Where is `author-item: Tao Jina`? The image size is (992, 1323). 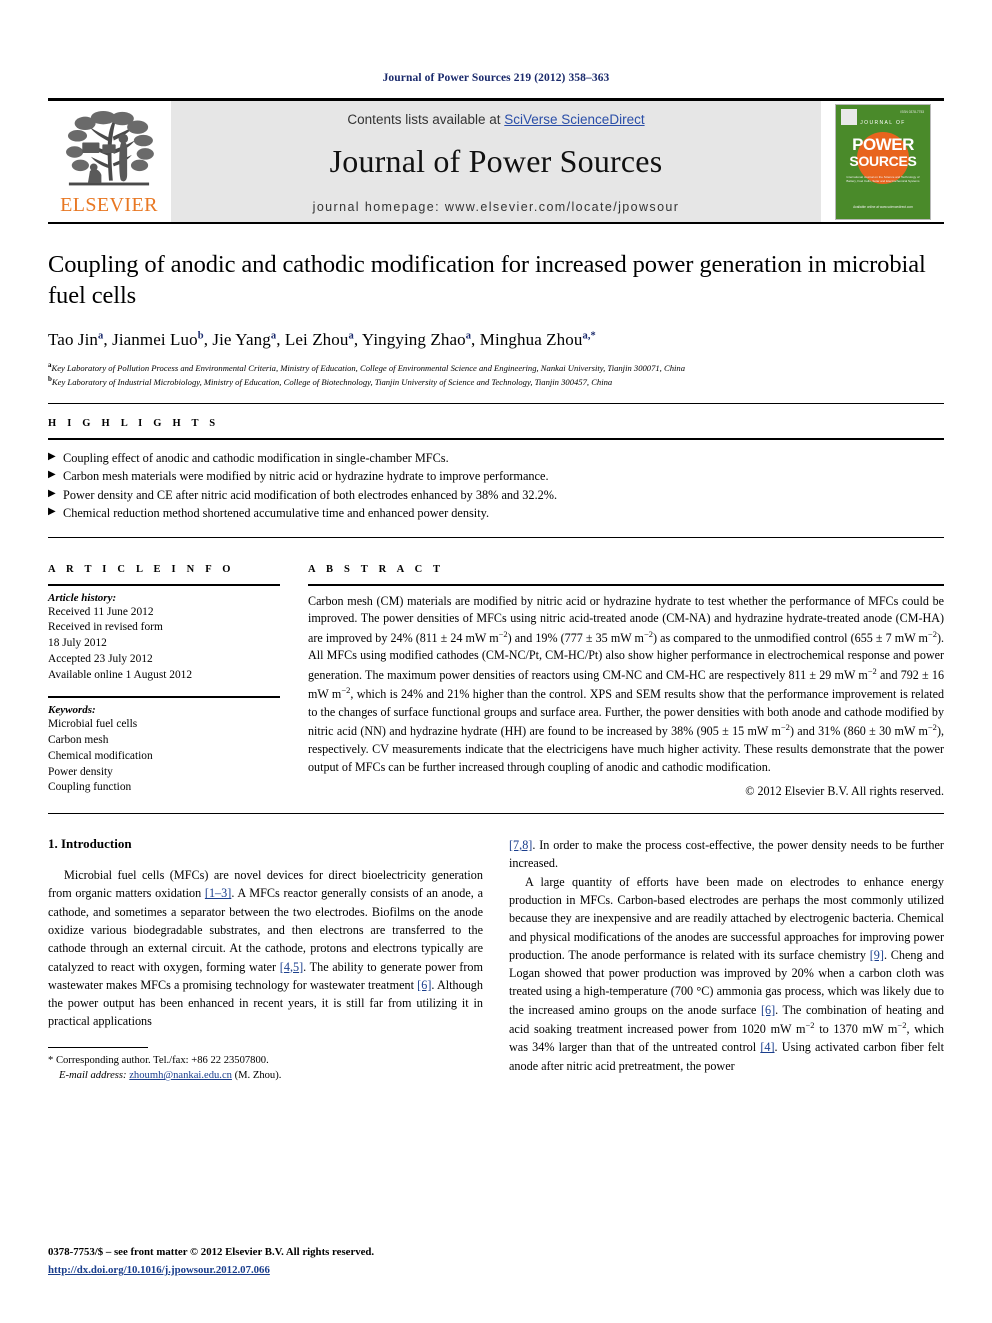
author-item: Tao Jina is located at coordinates (75, 339).